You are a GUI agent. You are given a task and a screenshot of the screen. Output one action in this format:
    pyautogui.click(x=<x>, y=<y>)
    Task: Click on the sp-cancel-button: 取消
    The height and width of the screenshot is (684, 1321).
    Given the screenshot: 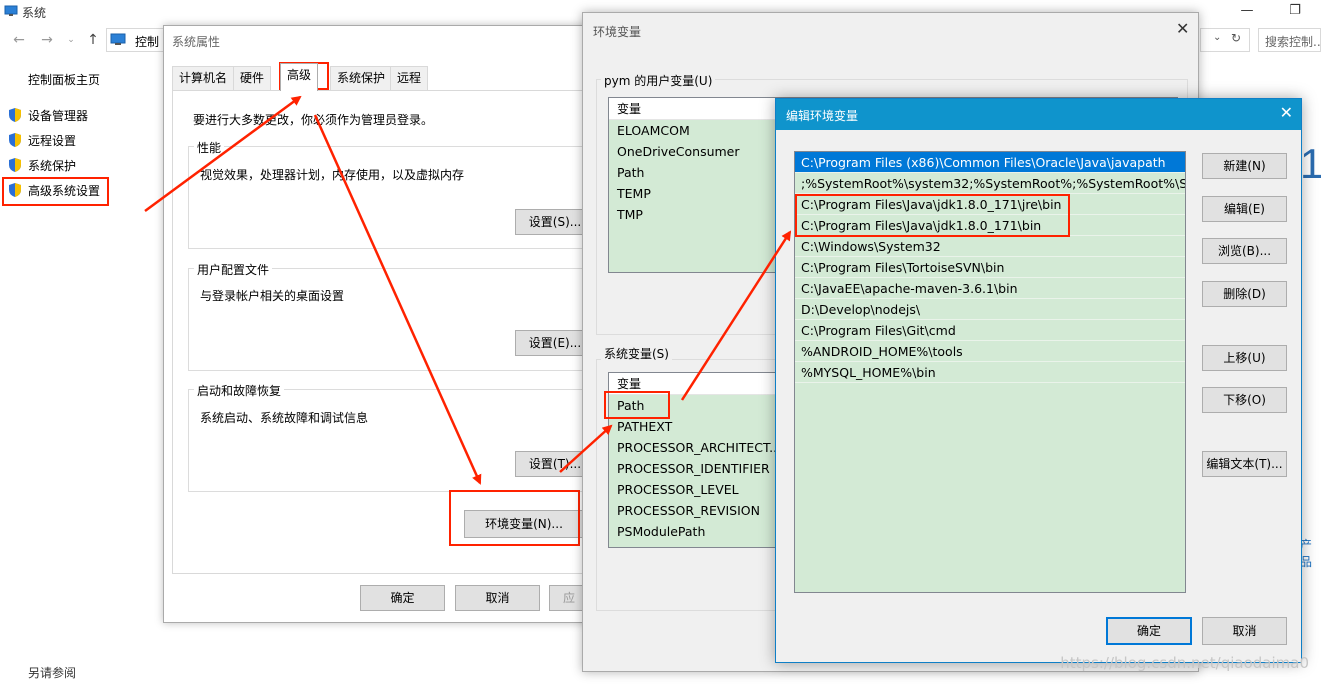 What is the action you would take?
    pyautogui.click(x=497, y=598)
    